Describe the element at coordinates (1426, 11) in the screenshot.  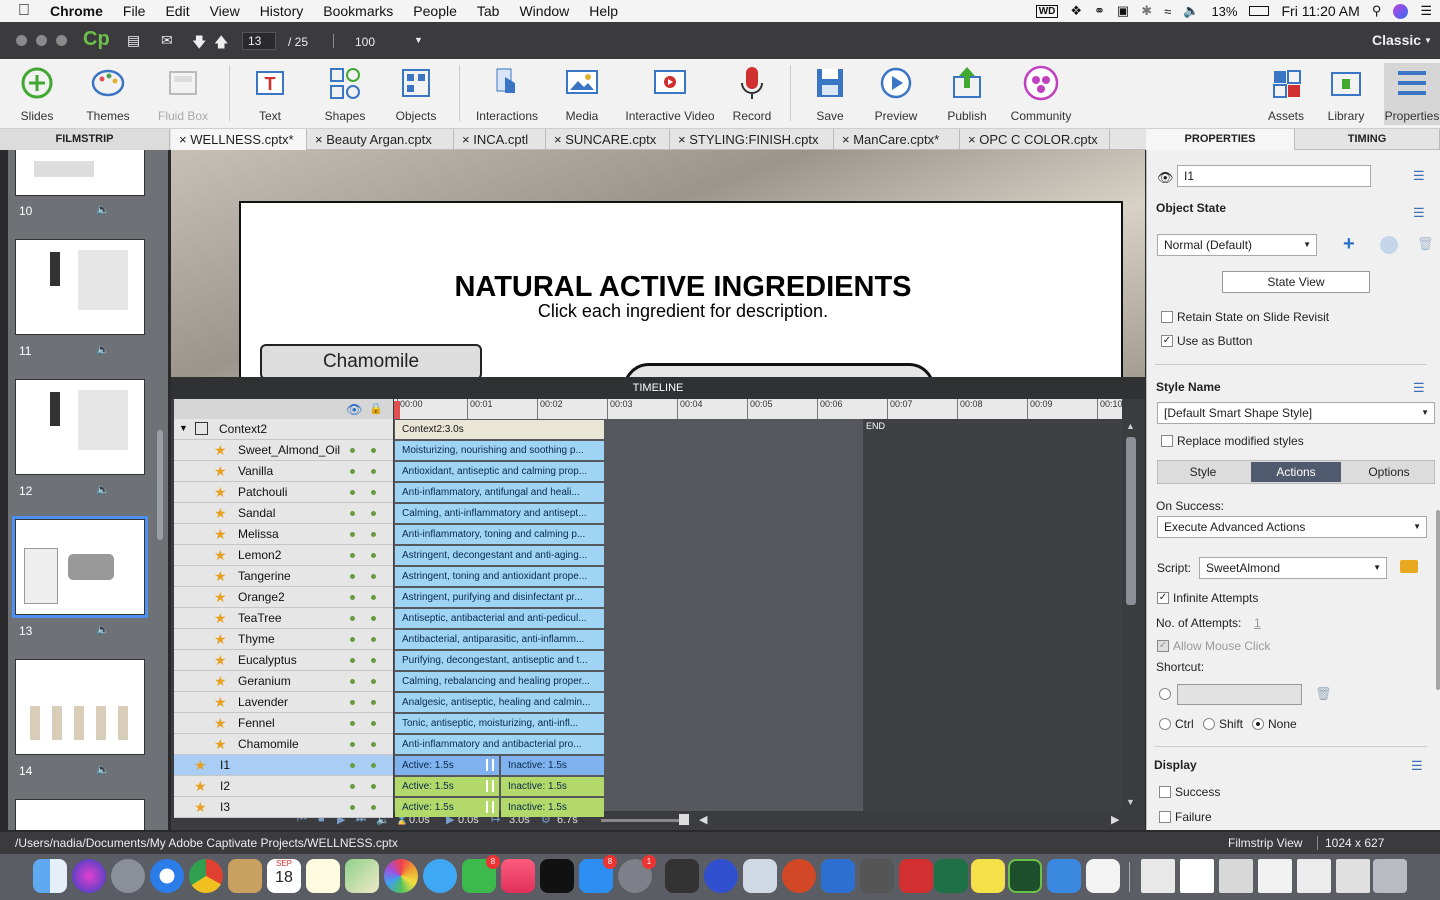
I see `notification-center-icon: ☰` at that location.